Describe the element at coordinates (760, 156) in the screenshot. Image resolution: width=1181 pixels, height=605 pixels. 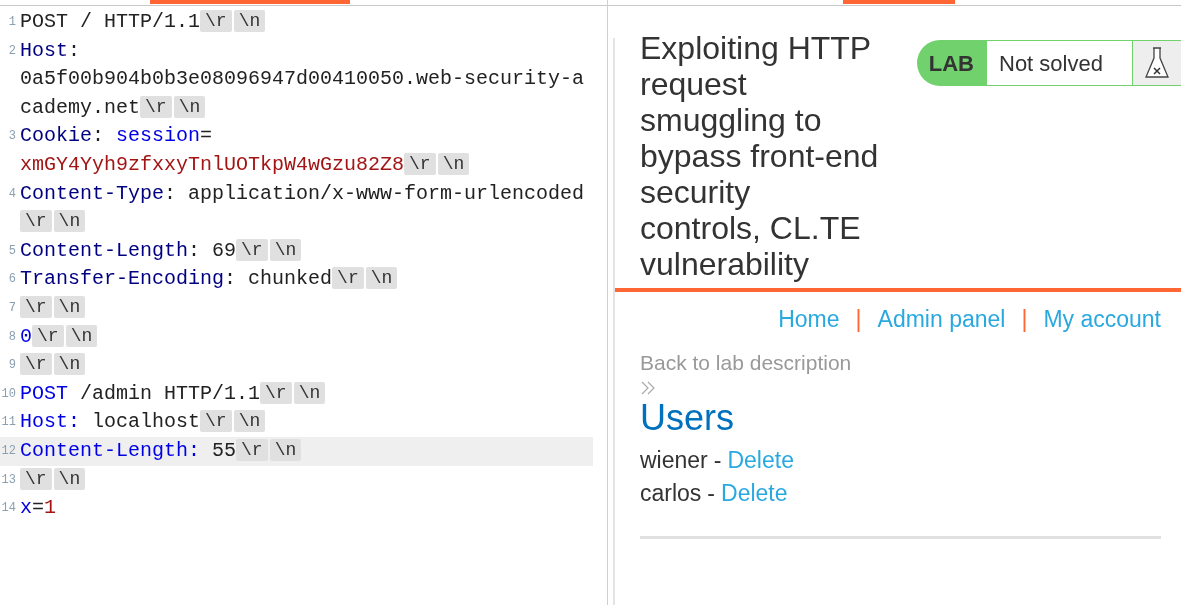
I see `lab-title: Exploiting HTTP request smuggling to bypass front-end security controls, CL.TE vulnerability` at that location.